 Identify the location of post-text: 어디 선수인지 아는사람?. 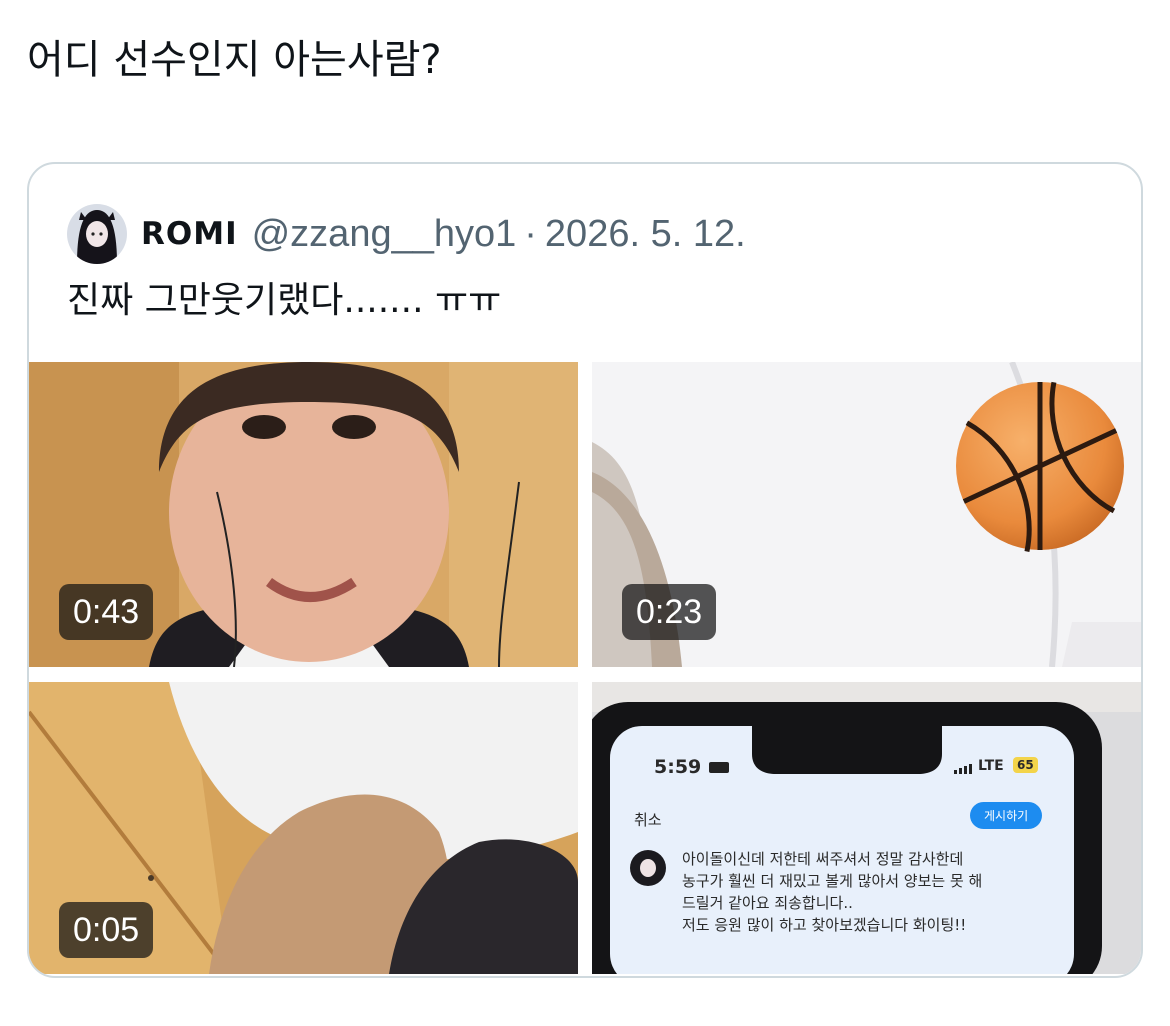
(234, 60).